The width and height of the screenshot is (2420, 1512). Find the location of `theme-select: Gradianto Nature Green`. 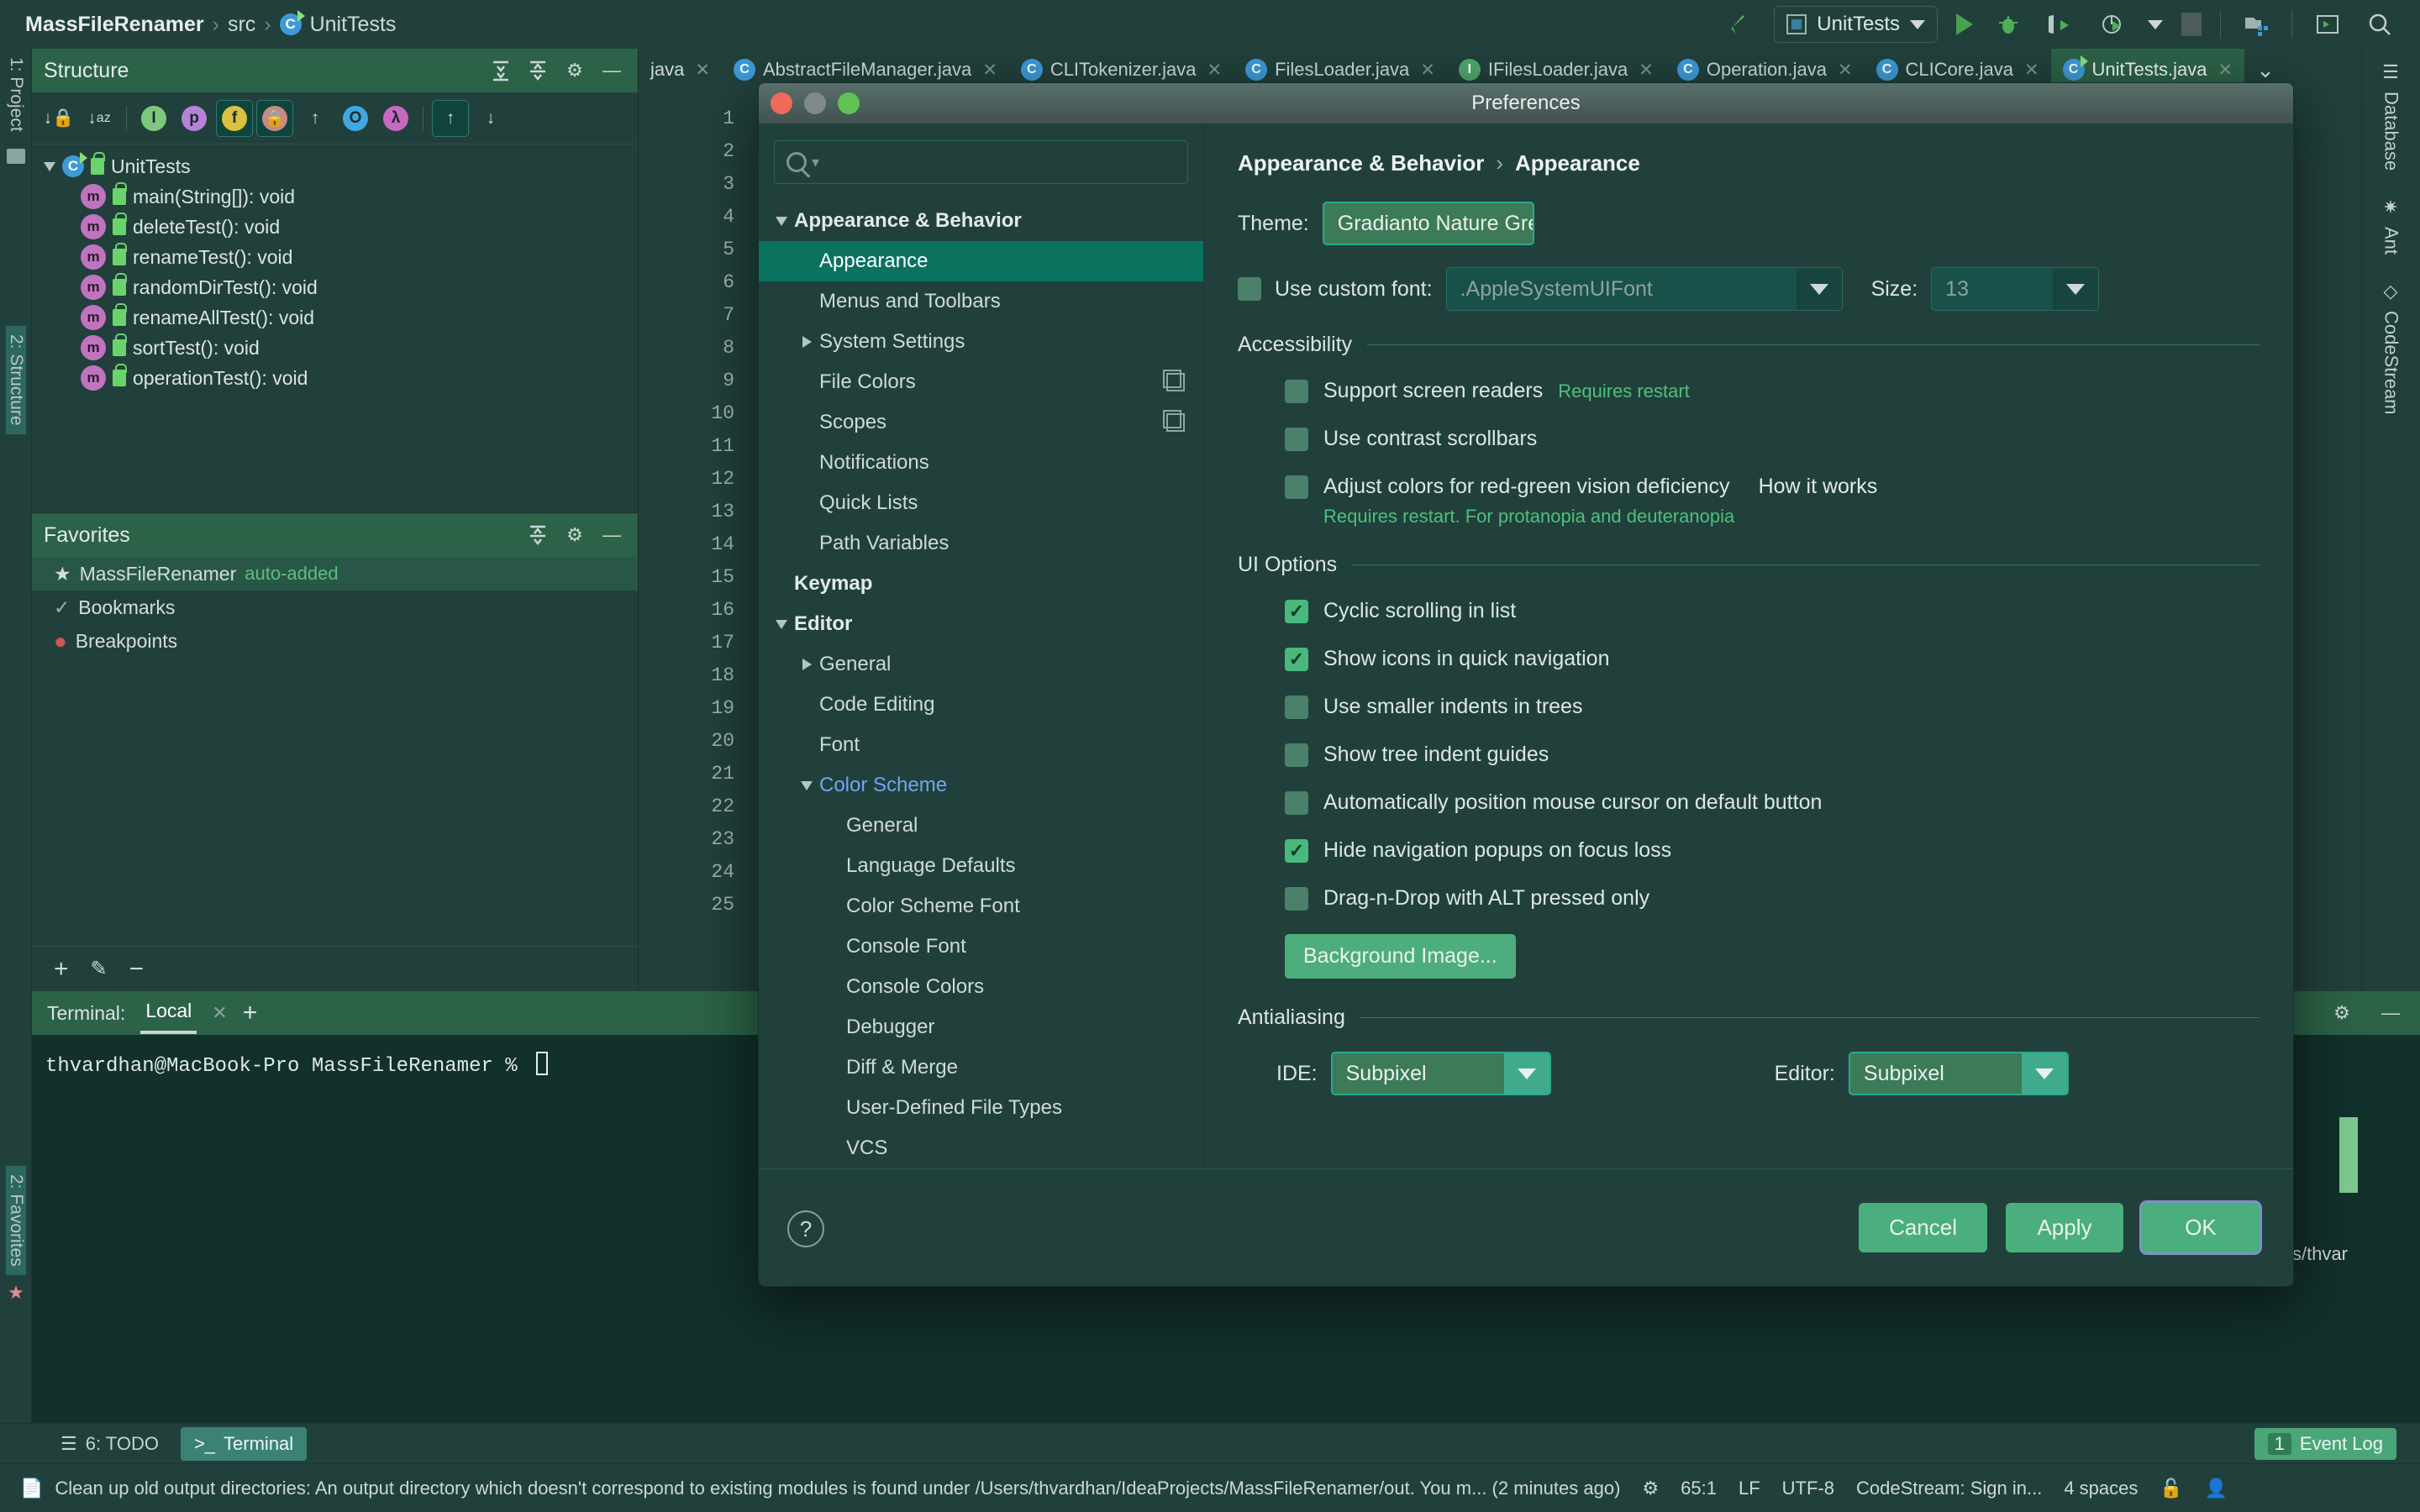

theme-select: Gradianto Nature Green is located at coordinates (1428, 223).